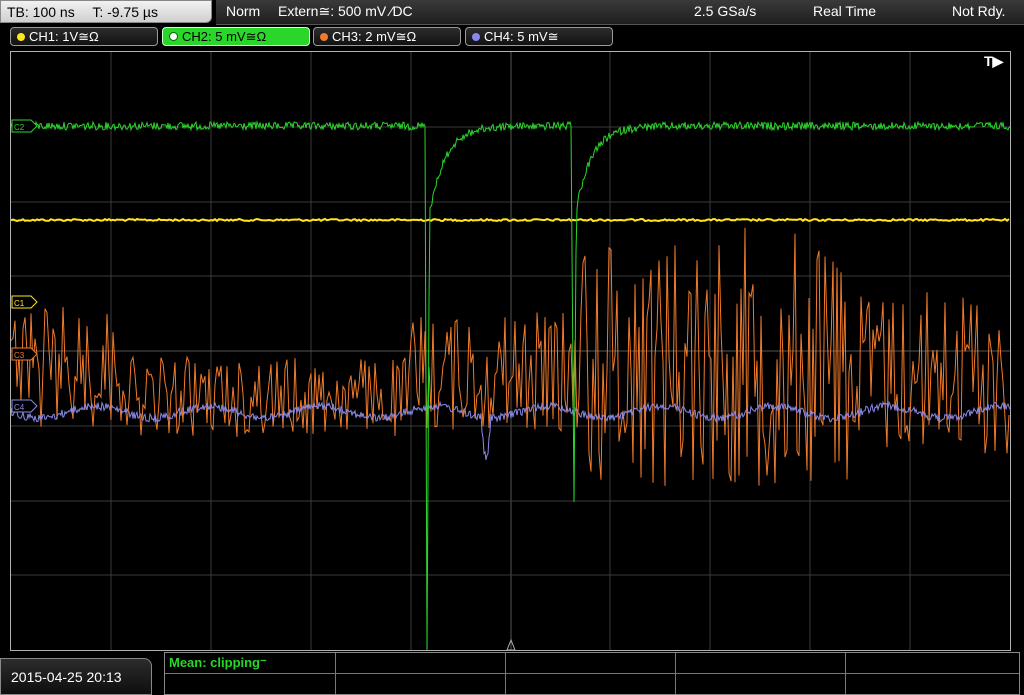  What do you see at coordinates (21, 37) in the screenshot?
I see `ch1-dot-icon` at bounding box center [21, 37].